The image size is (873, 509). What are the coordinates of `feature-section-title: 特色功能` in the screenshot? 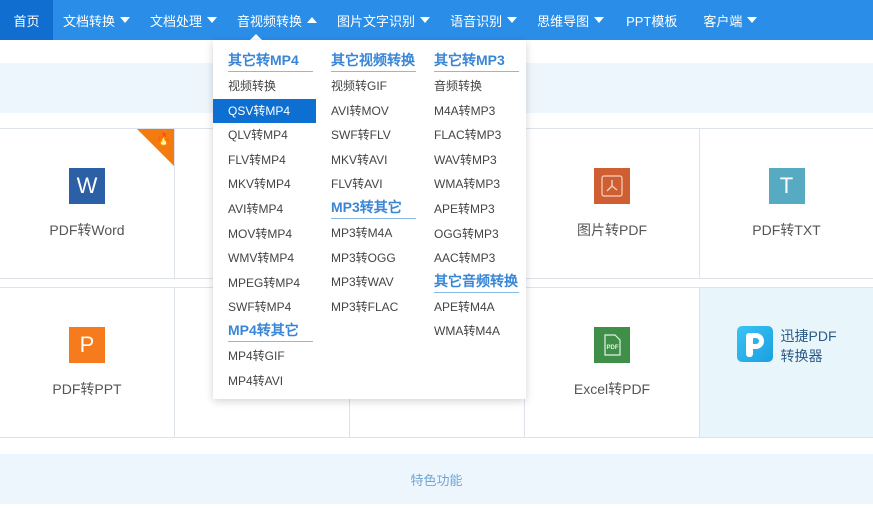 It's located at (436, 479).